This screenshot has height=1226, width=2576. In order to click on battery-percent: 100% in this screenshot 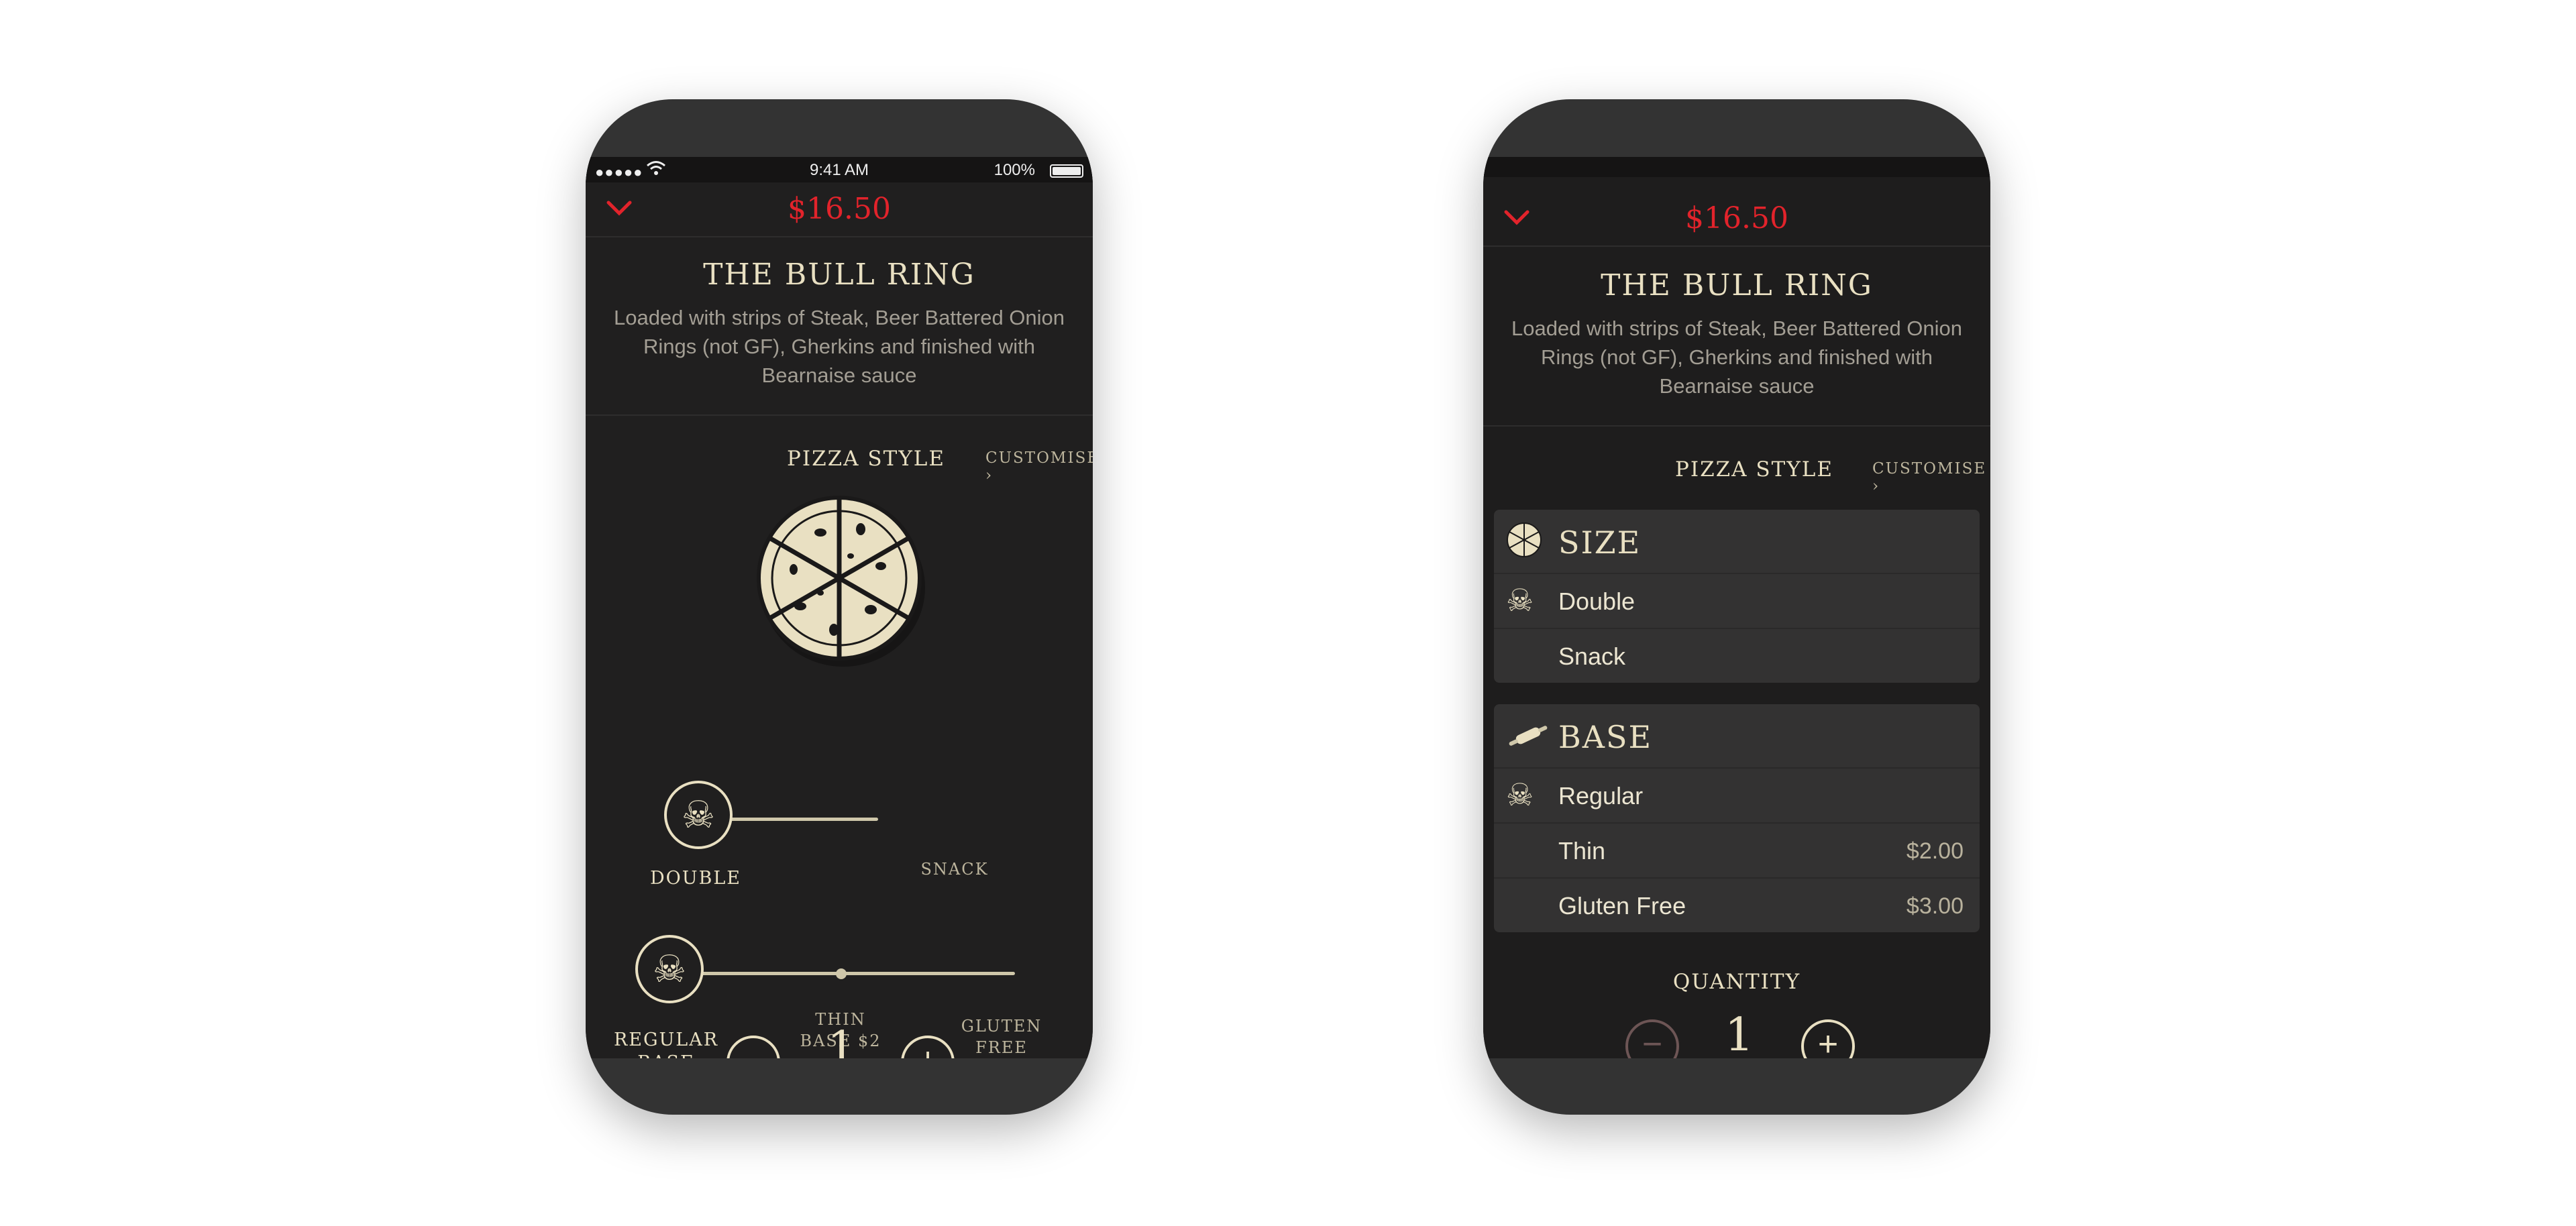, I will do `click(1014, 170)`.